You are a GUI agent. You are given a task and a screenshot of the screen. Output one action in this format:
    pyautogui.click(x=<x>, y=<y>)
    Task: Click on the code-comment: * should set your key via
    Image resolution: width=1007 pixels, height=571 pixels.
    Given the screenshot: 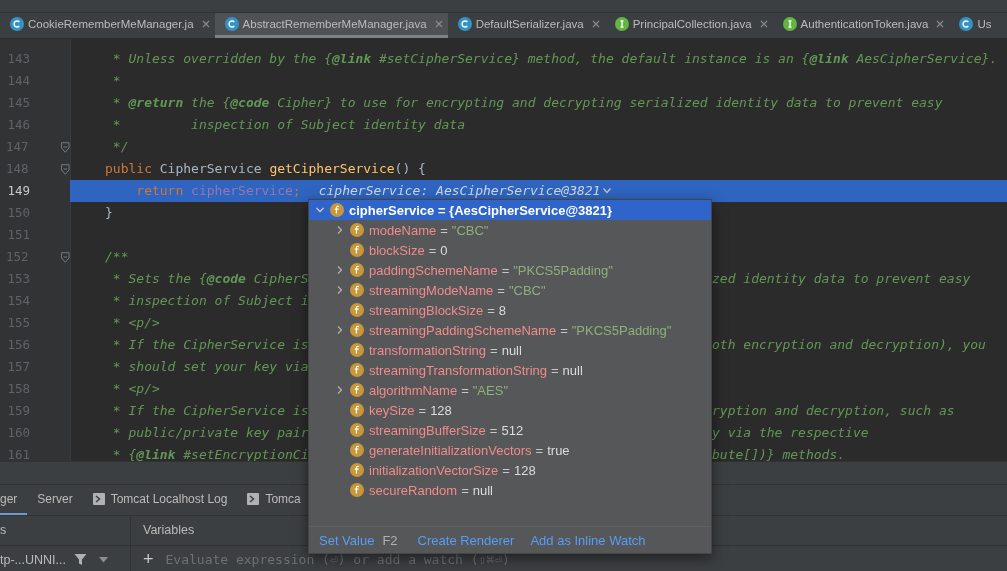 What is the action you would take?
    pyautogui.click(x=210, y=366)
    